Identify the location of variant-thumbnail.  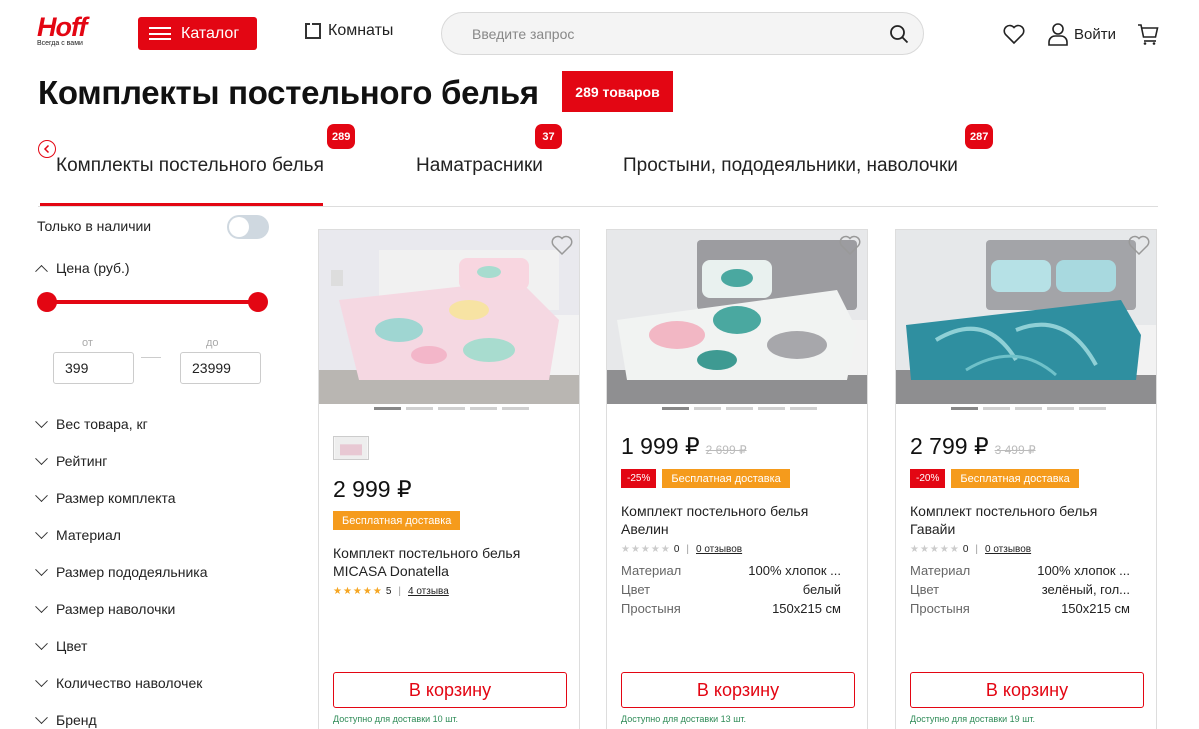
(351, 448).